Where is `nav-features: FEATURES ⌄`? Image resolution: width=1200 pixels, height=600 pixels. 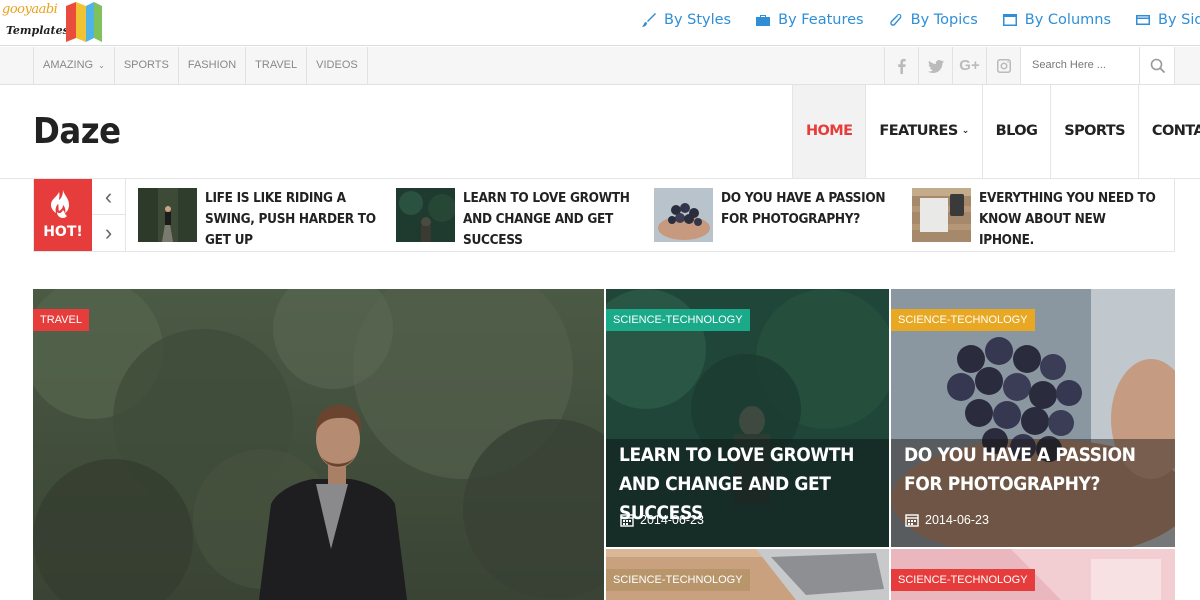 nav-features: FEATURES ⌄ is located at coordinates (924, 131).